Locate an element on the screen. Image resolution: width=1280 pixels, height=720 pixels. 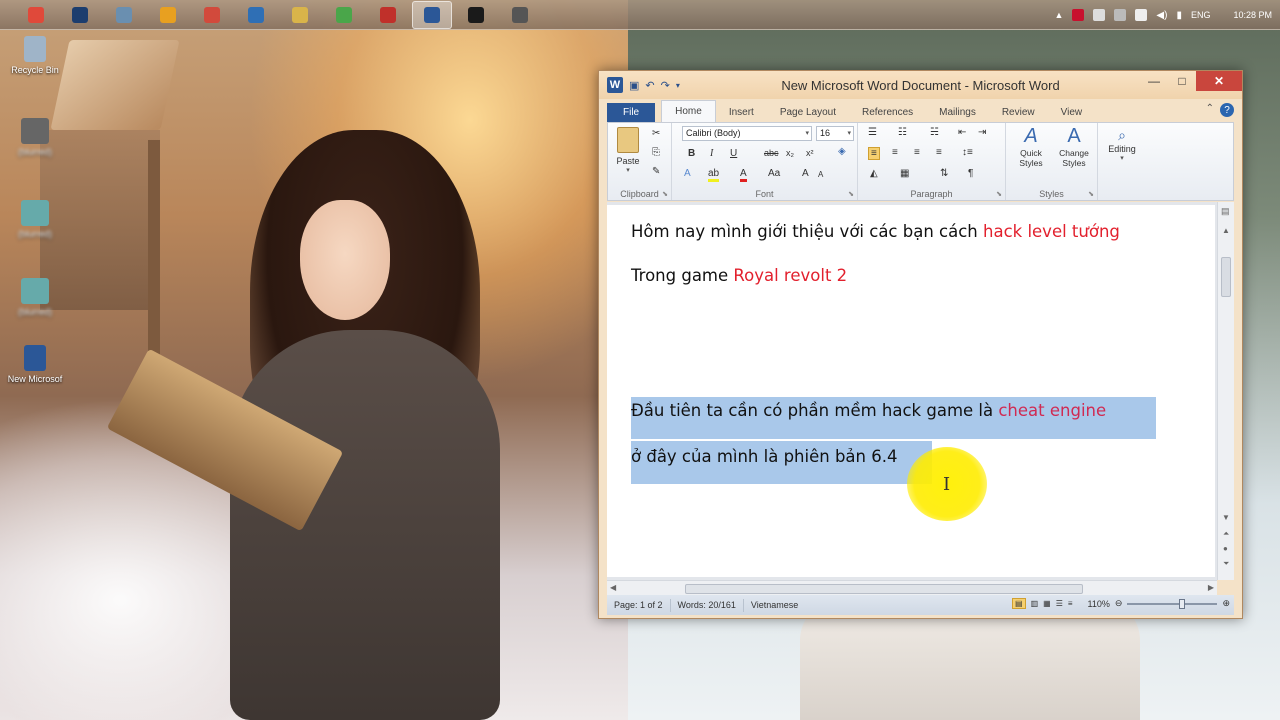
copy-icon: ⎘ is located at coordinates (656, 152).